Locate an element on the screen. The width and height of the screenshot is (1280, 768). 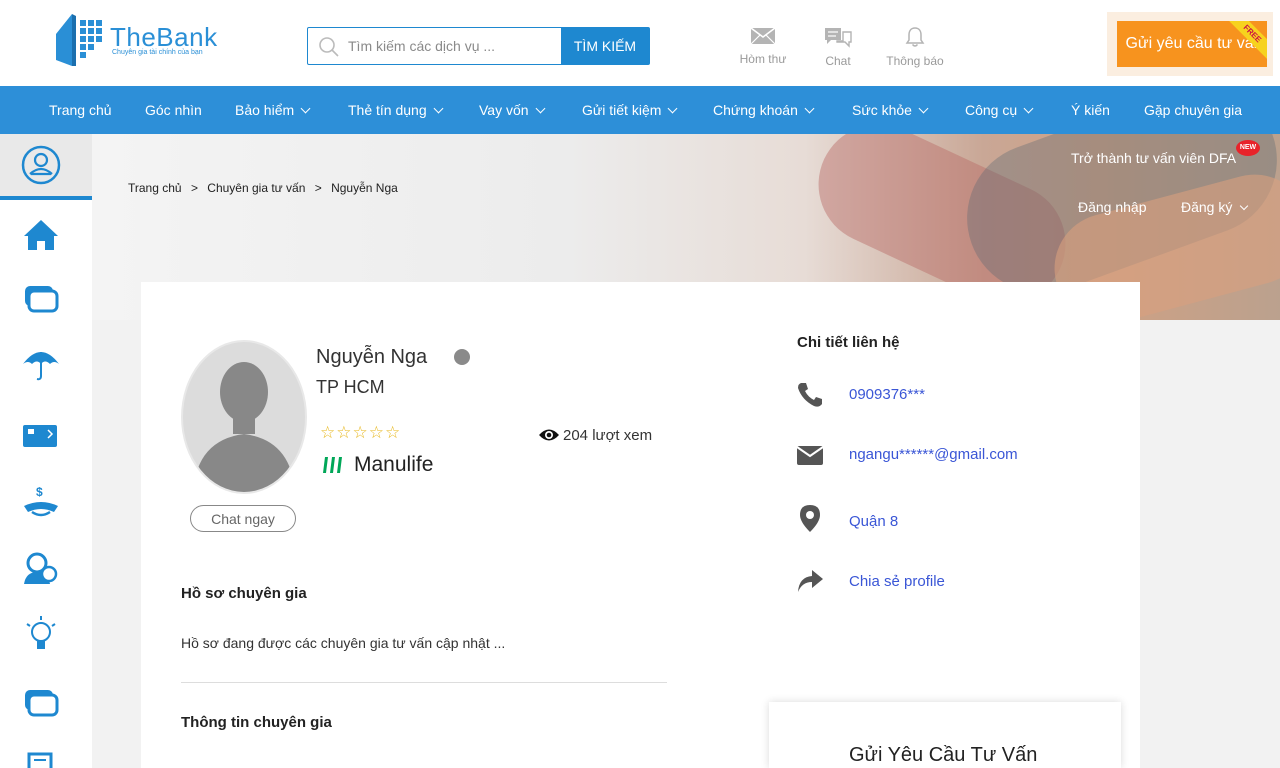
request-consultation-label: Gửi yêu cầu tư vấn is located at coordinates (1194, 43).